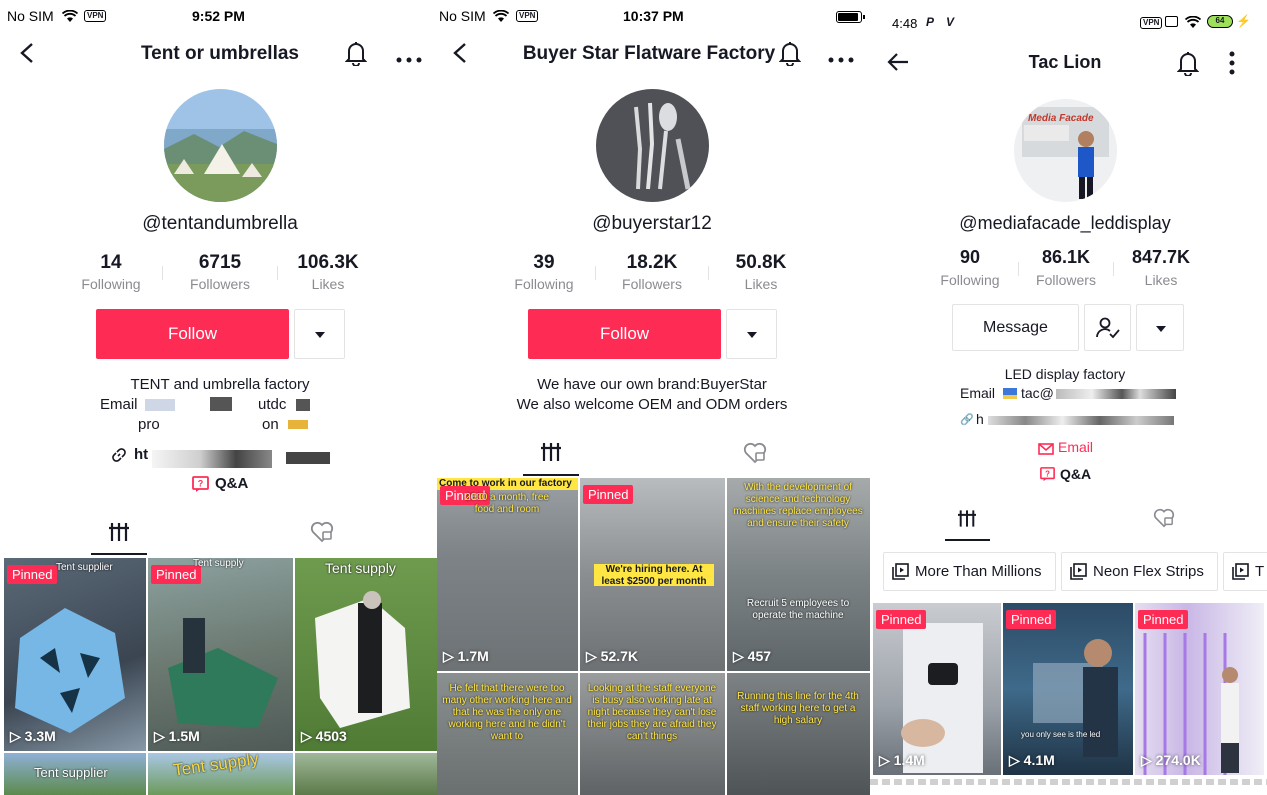  What do you see at coordinates (1199, 689) in the screenshot?
I see `video-thumbnail: Pinned ▷ 274.0K` at bounding box center [1199, 689].